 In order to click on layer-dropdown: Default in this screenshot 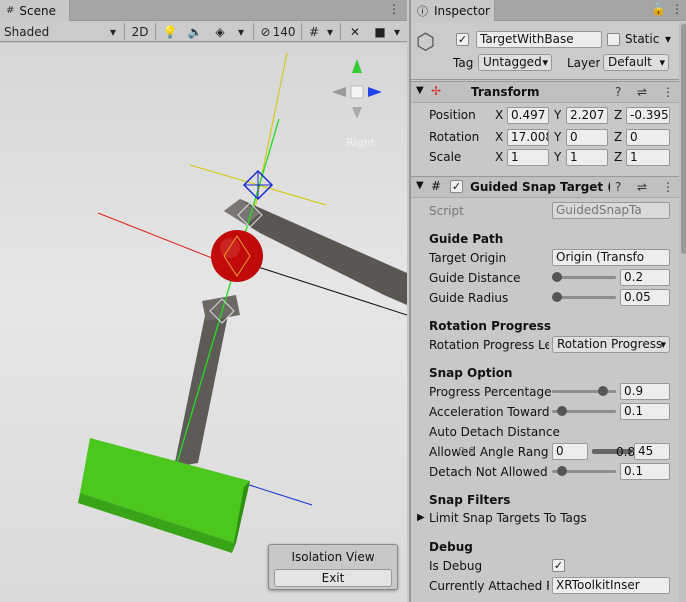, I will do `click(636, 62)`.